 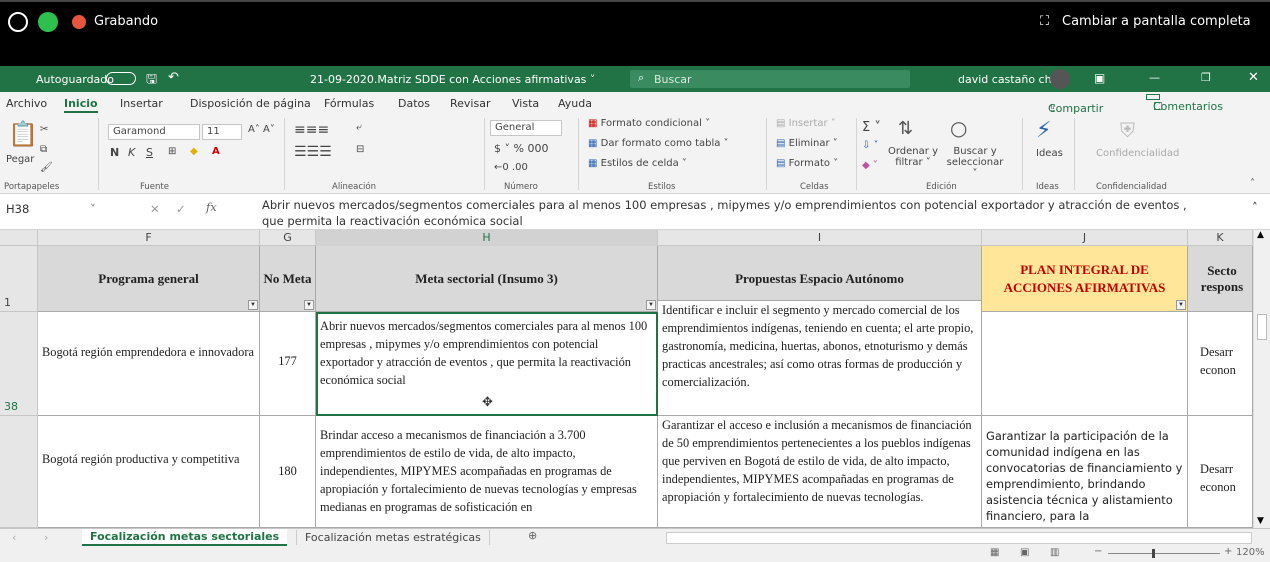 What do you see at coordinates (905, 128) in the screenshot?
I see `sort-icon: ⇅` at bounding box center [905, 128].